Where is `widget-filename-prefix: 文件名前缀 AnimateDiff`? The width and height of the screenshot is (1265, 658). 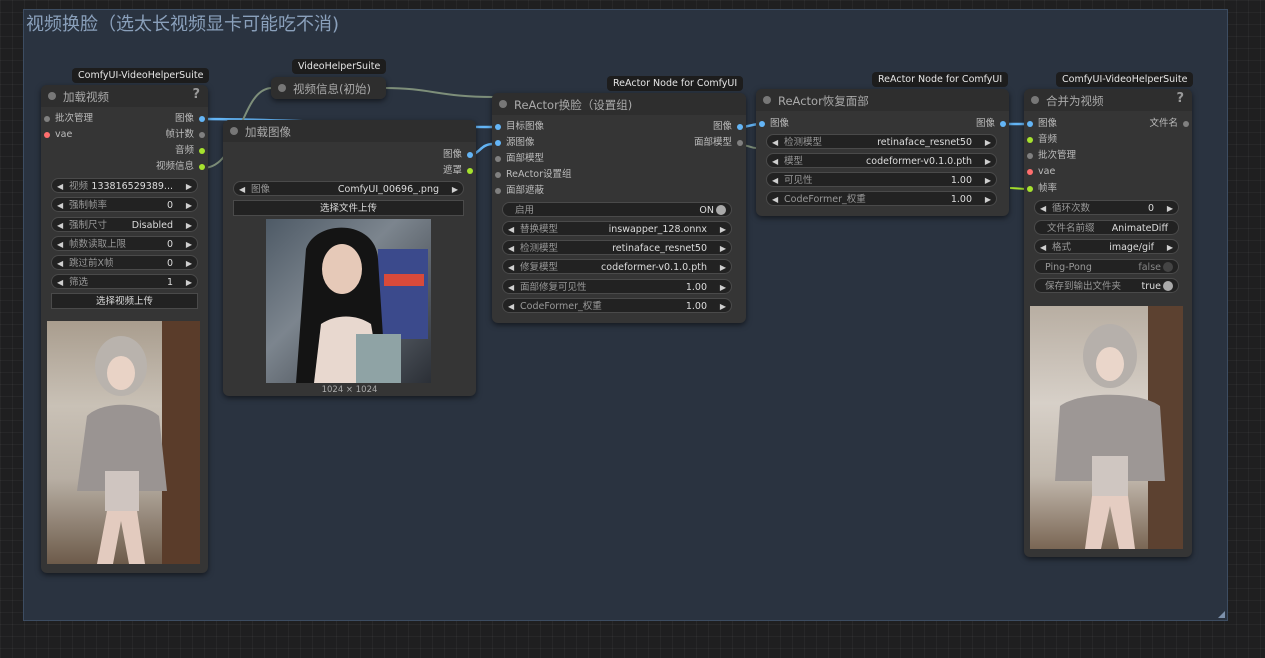
widget-filename-prefix: 文件名前缀 AnimateDiff is located at coordinates (1106, 227).